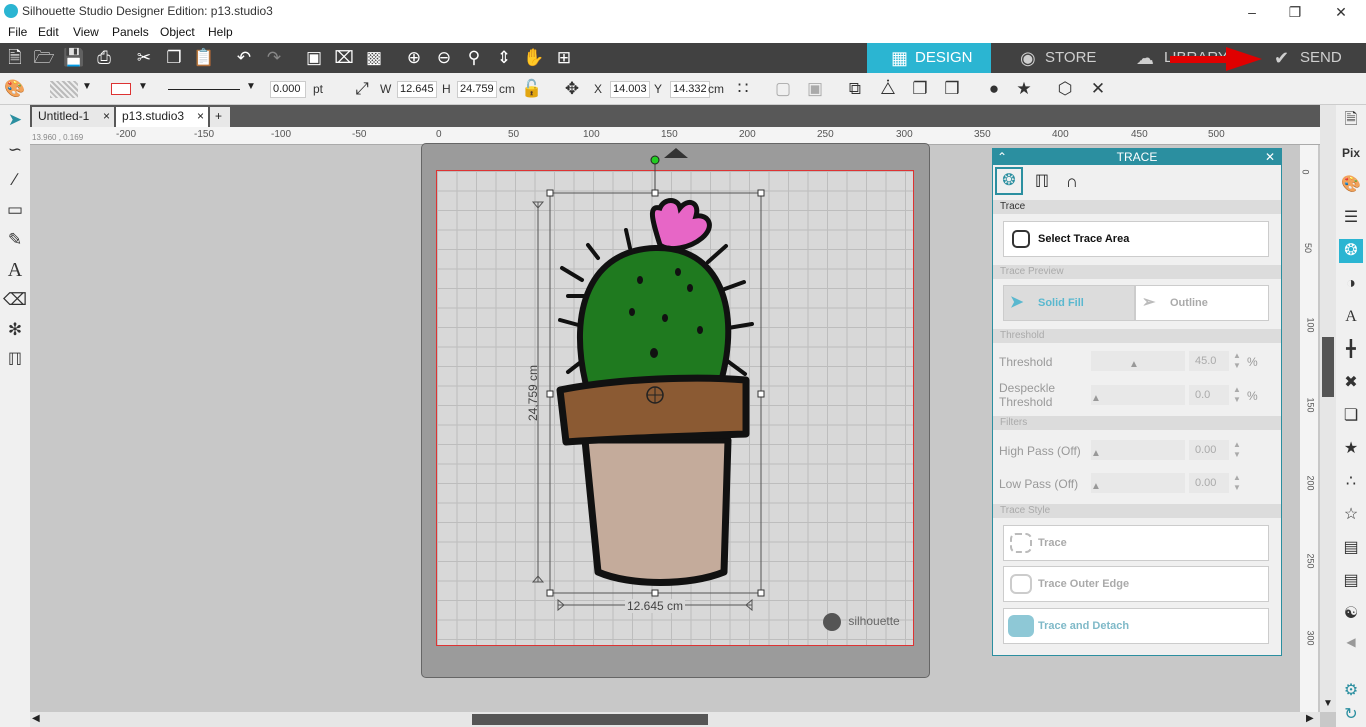  What do you see at coordinates (104, 58) in the screenshot?
I see `print-icon: ⎙` at bounding box center [104, 58].